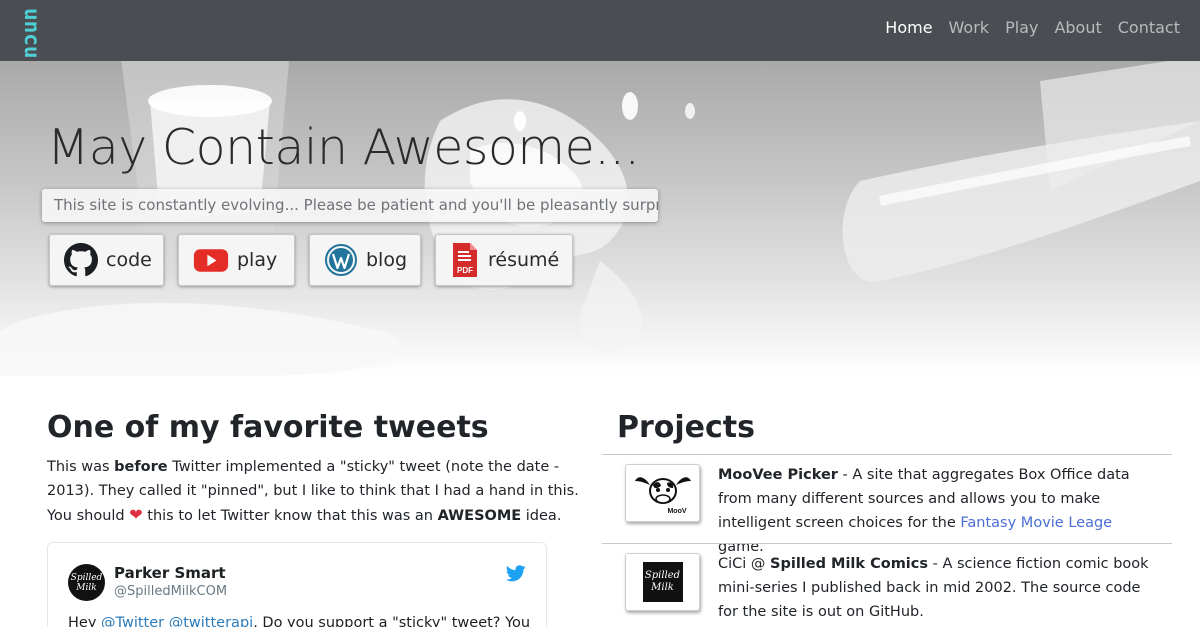 The width and height of the screenshot is (1200, 627). I want to click on wordpress-icon, so click(341, 260).